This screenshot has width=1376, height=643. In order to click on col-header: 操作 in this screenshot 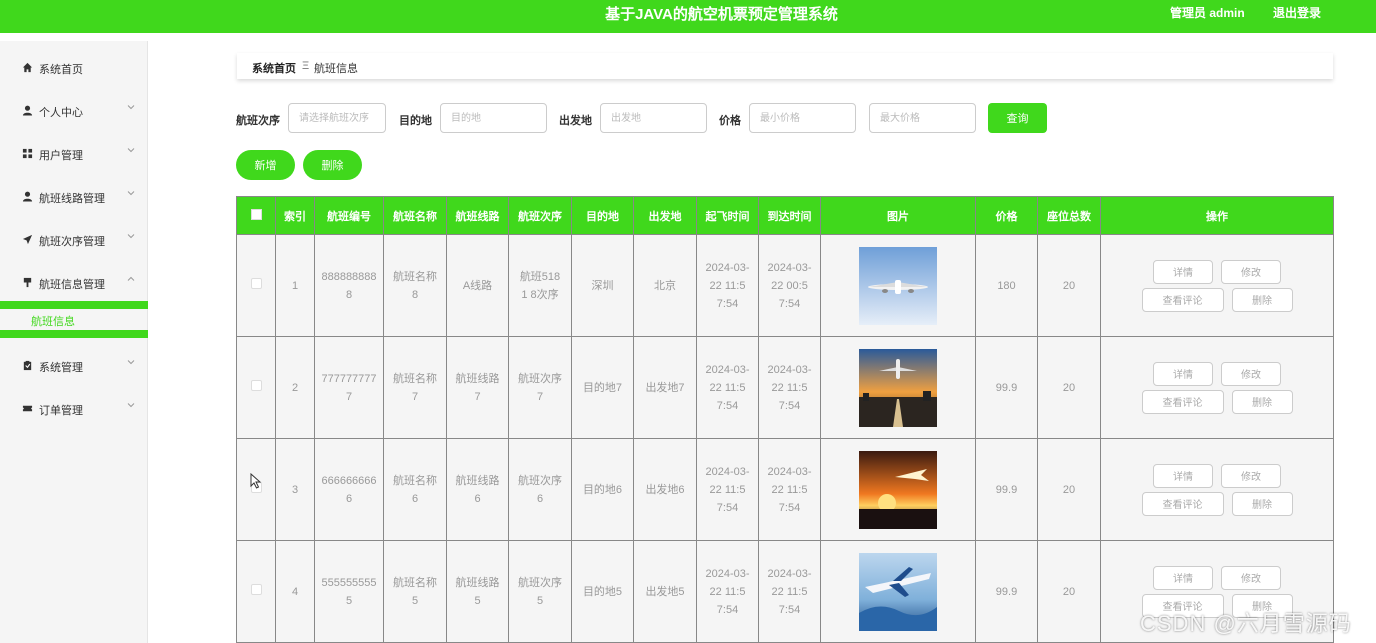, I will do `click(1217, 215)`.